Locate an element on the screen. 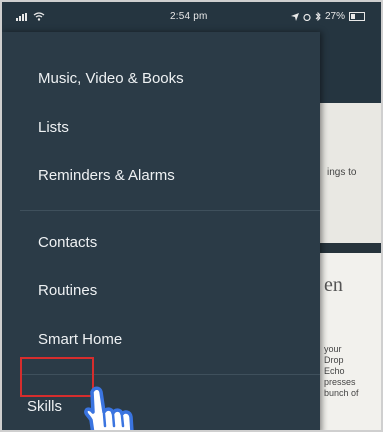  menu-item-contacts: Contacts is located at coordinates (67, 242).